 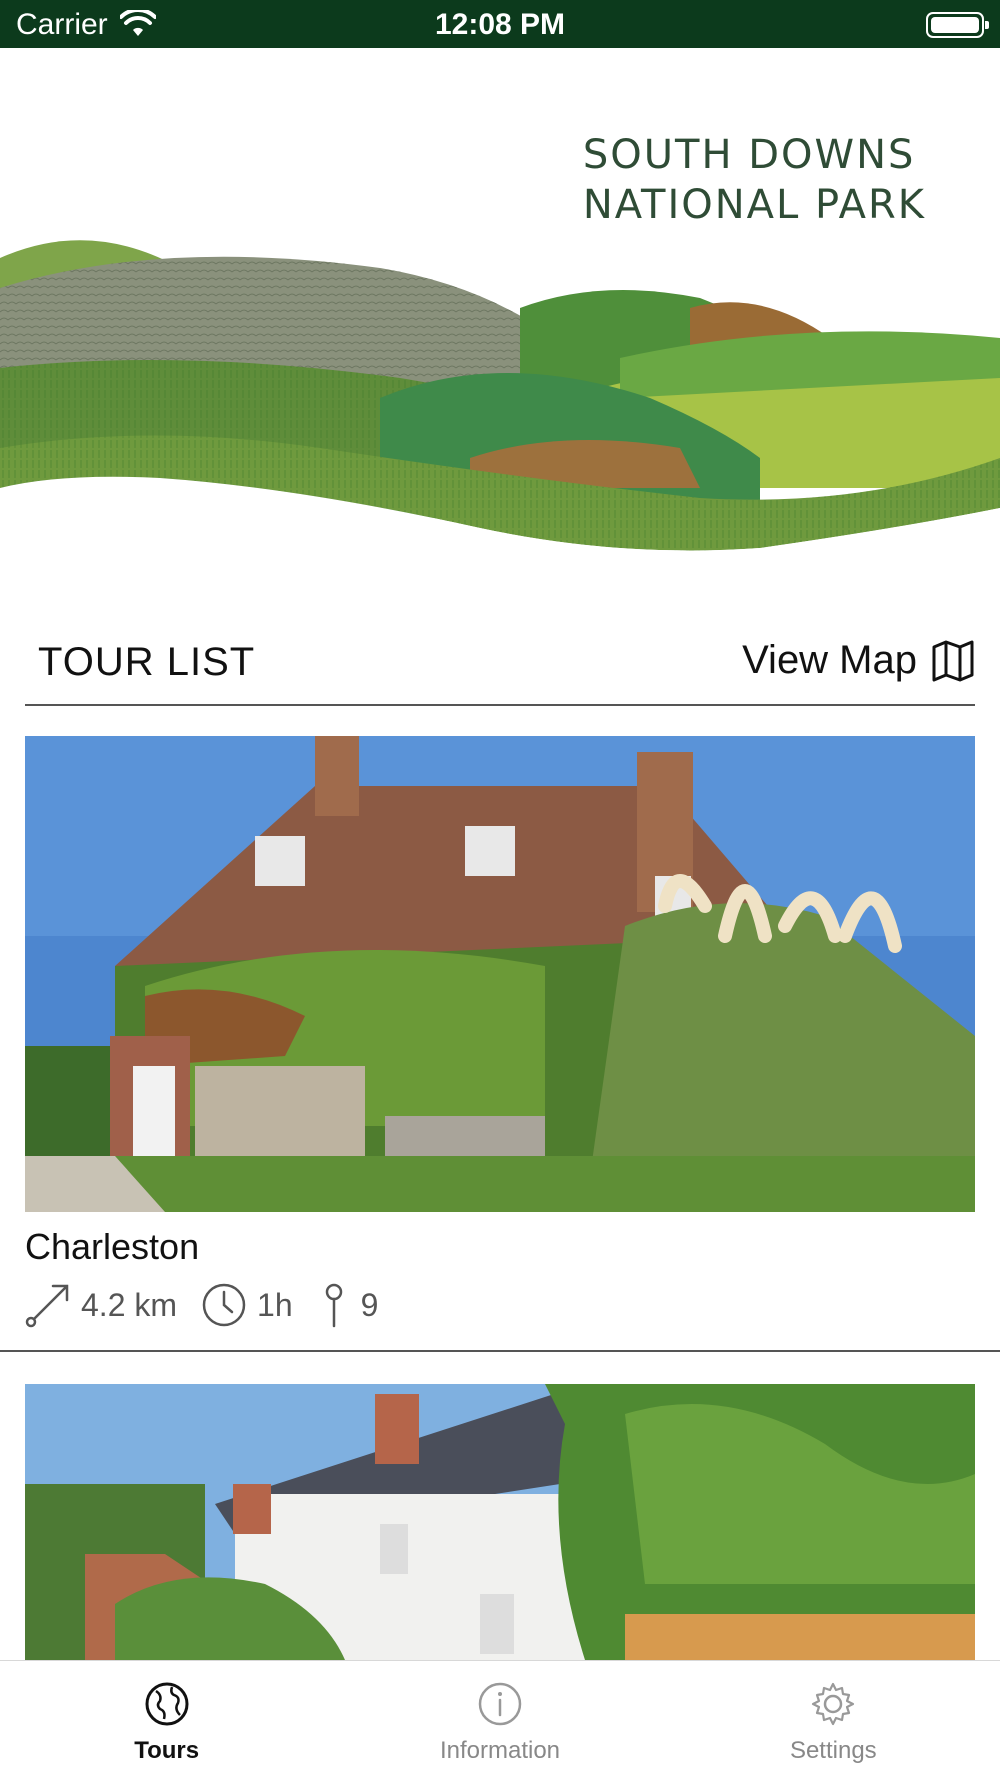 I want to click on map-icon, so click(x=953, y=660).